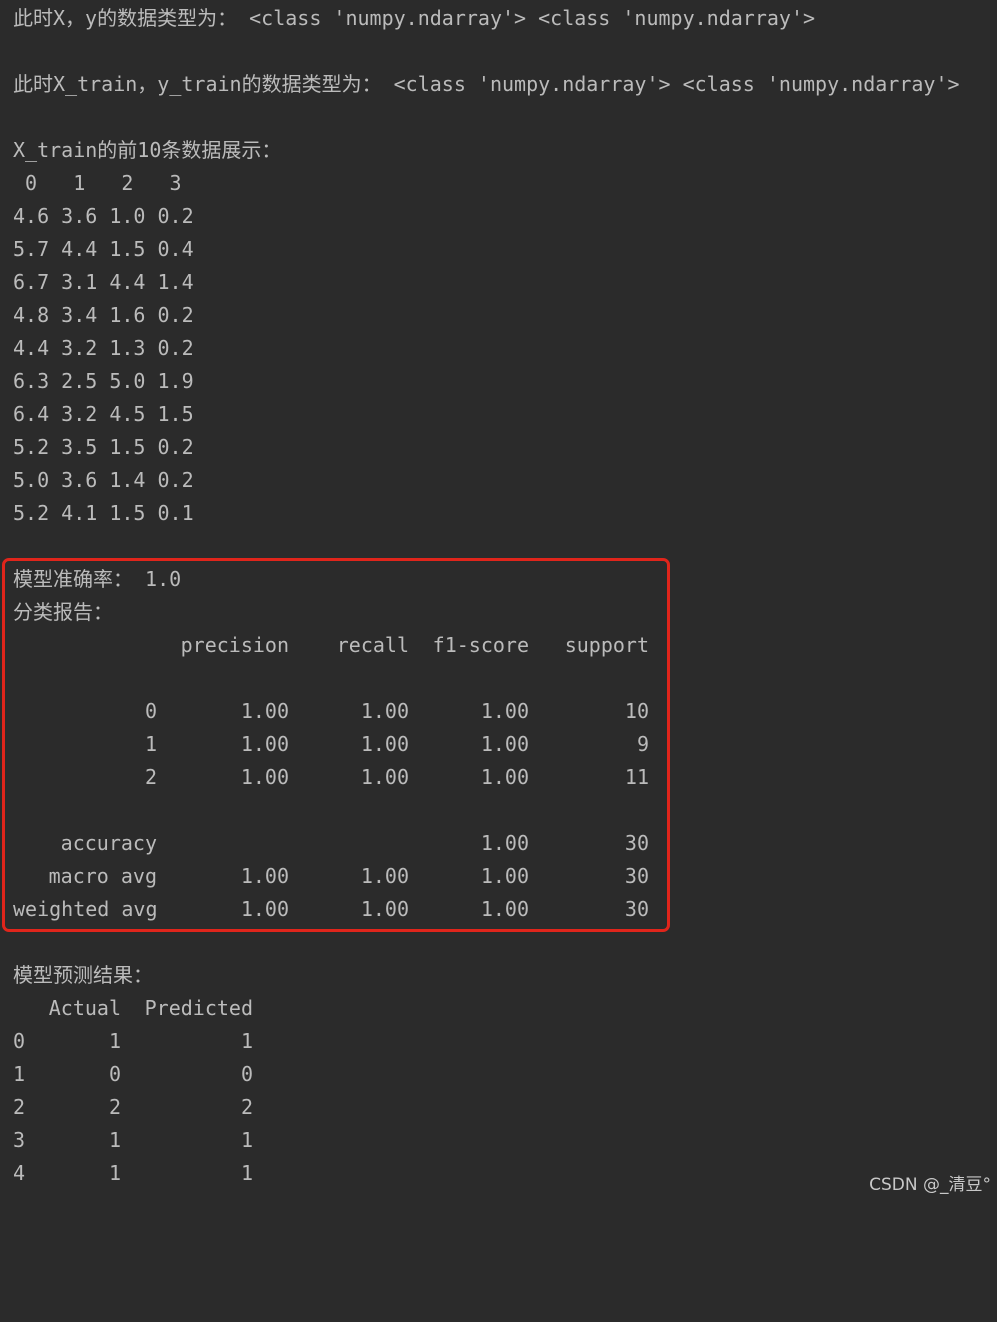 Image resolution: width=997 pixels, height=1322 pixels. I want to click on preview-row: 6.4 3.2 4.5 1.5, so click(103, 414).